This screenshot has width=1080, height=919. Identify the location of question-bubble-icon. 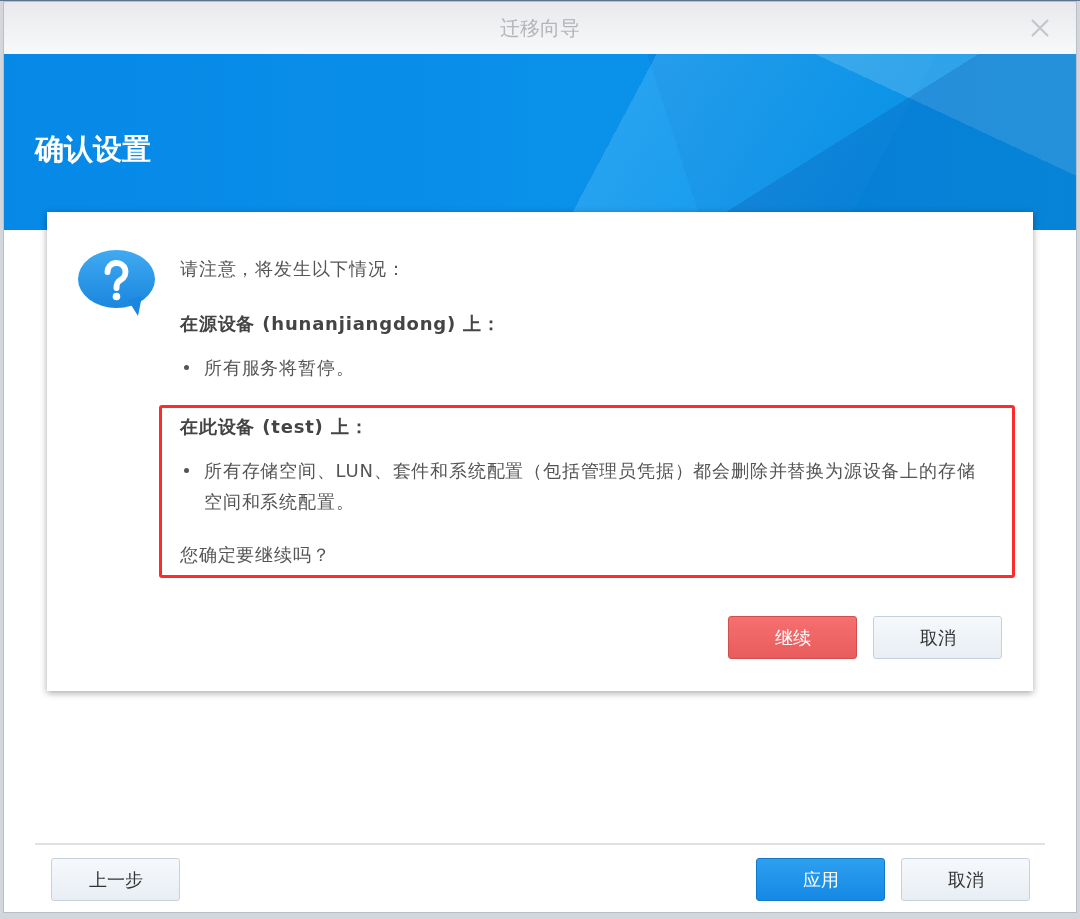
(116, 283).